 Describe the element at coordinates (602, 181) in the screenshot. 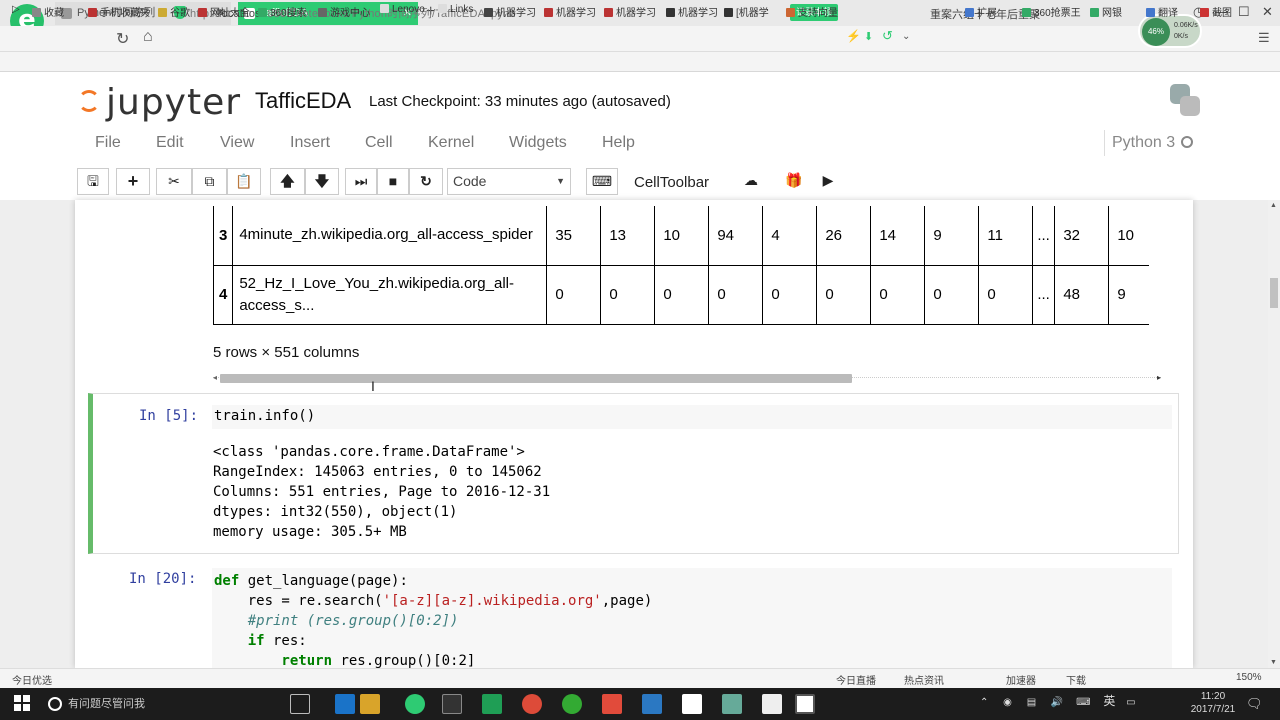

I see `command-palette-button: ⌨` at that location.